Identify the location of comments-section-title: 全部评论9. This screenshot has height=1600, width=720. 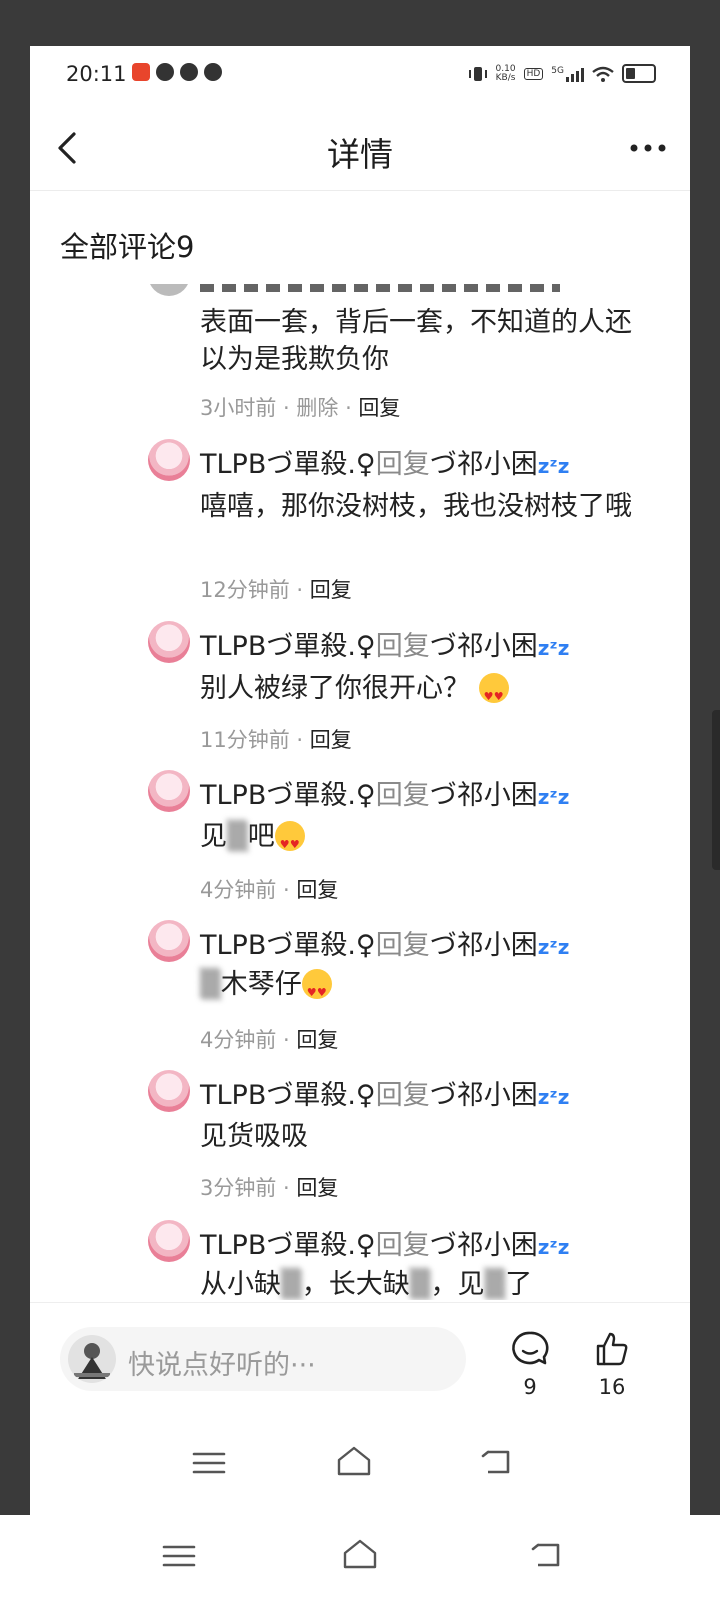
(127, 247).